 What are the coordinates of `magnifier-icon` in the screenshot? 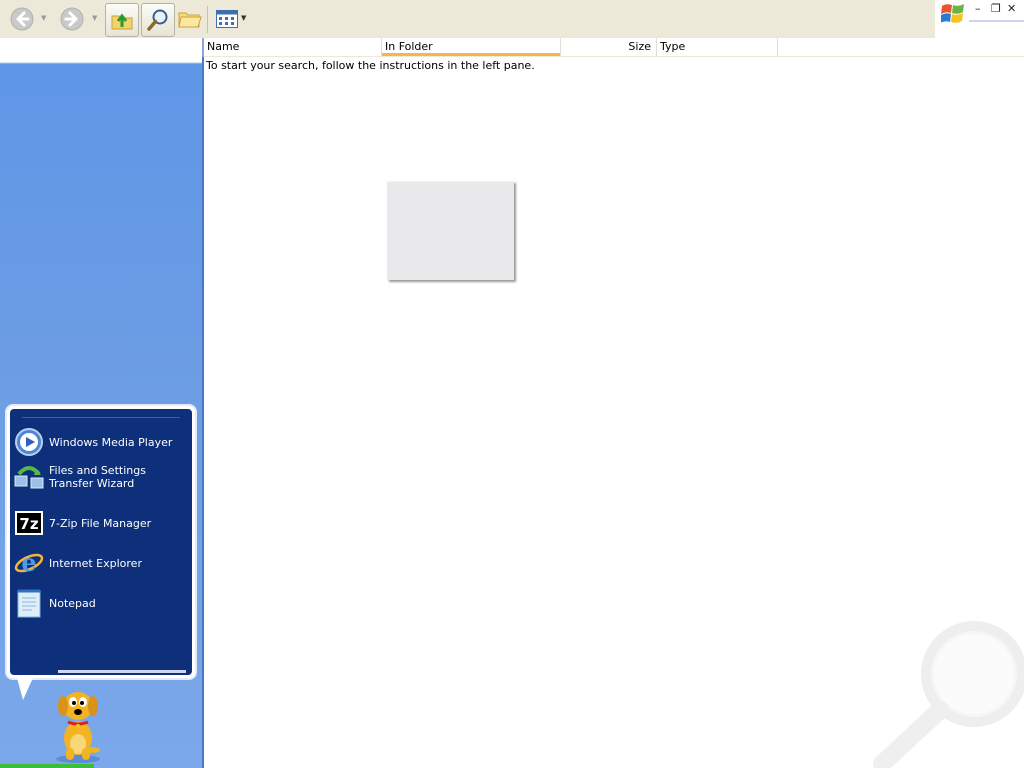 It's located at (157, 20).